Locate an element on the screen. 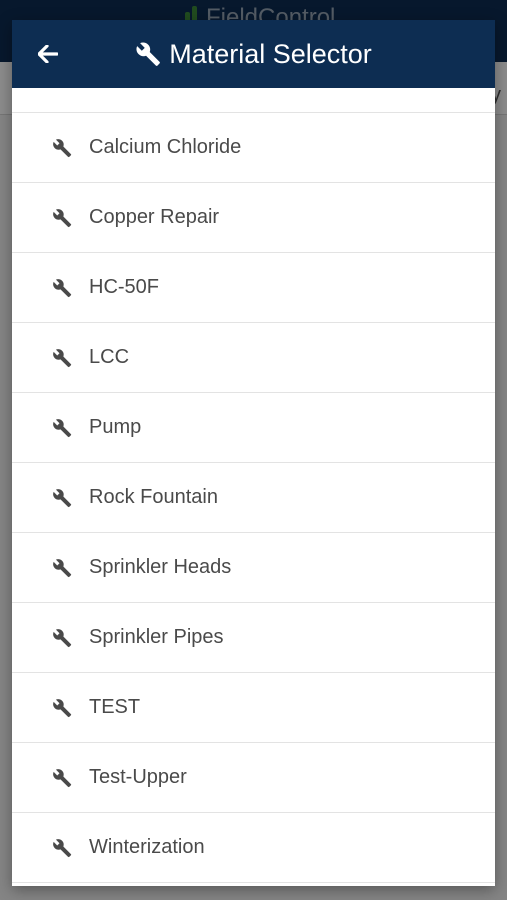 The height and width of the screenshot is (900, 507). material-label: Sprinkler Heads is located at coordinates (160, 567).